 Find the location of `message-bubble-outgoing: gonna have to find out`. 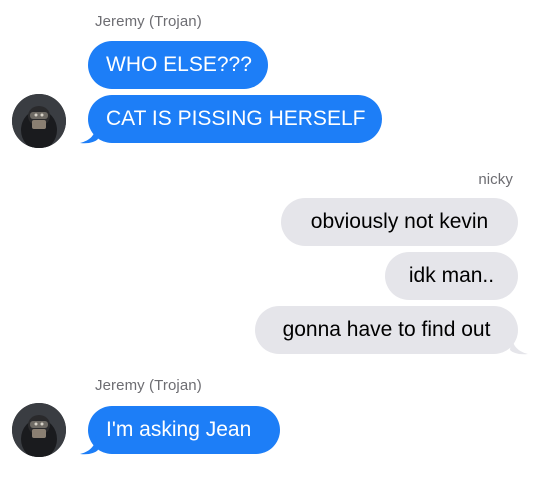

message-bubble-outgoing: gonna have to find out is located at coordinates (386, 330).